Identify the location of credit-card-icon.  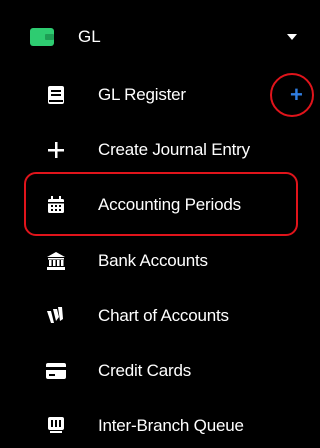
(56, 371).